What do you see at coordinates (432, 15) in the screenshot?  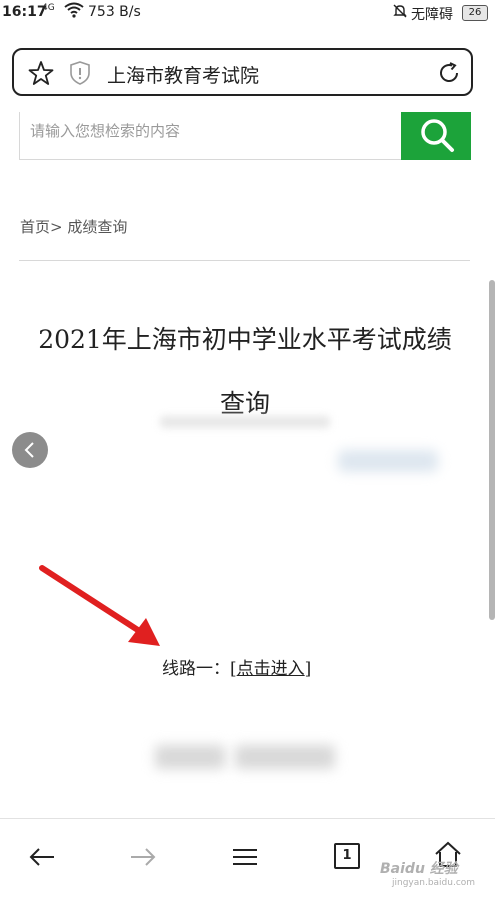 I see `accessibility-status: 无障碍` at bounding box center [432, 15].